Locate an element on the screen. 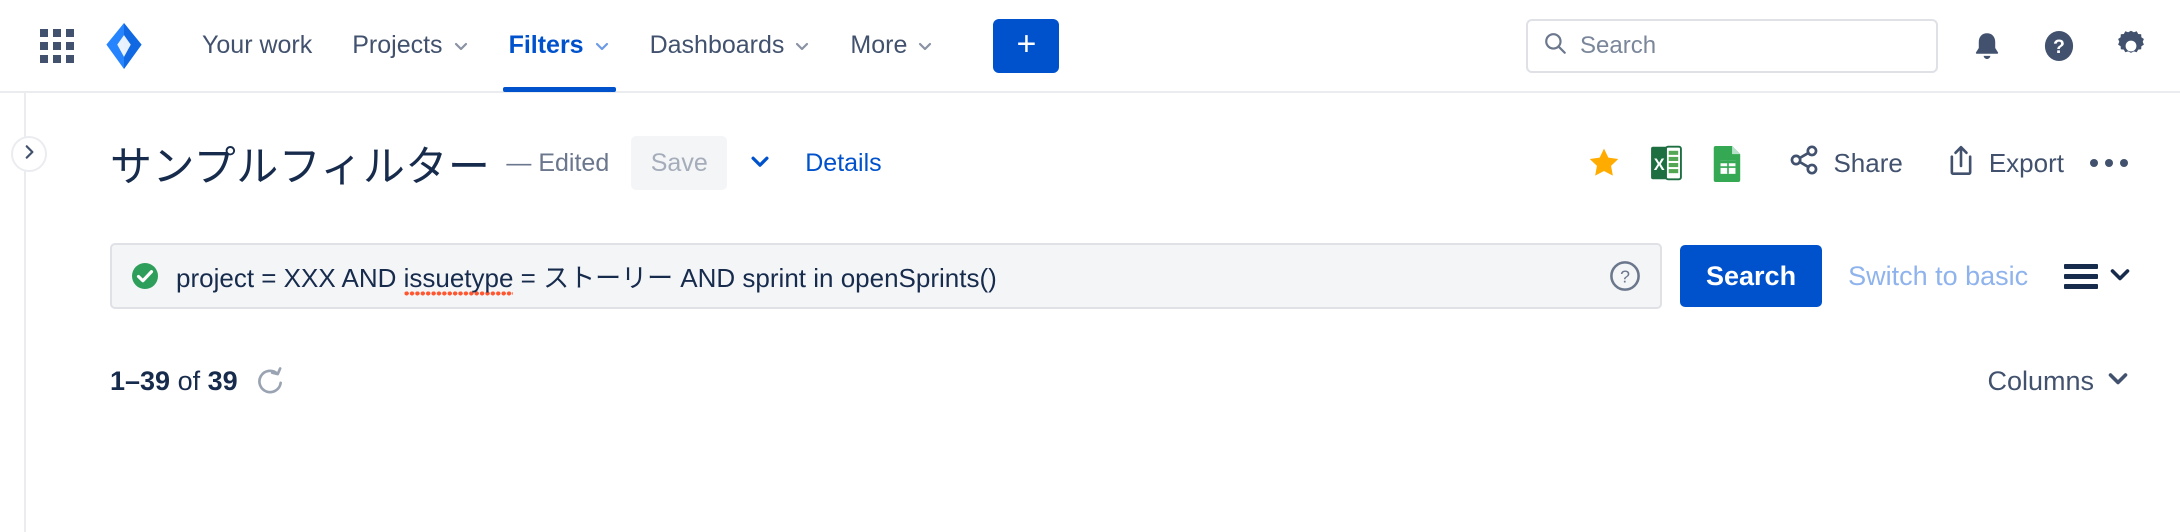  jql-search-button: Search is located at coordinates (1751, 276).